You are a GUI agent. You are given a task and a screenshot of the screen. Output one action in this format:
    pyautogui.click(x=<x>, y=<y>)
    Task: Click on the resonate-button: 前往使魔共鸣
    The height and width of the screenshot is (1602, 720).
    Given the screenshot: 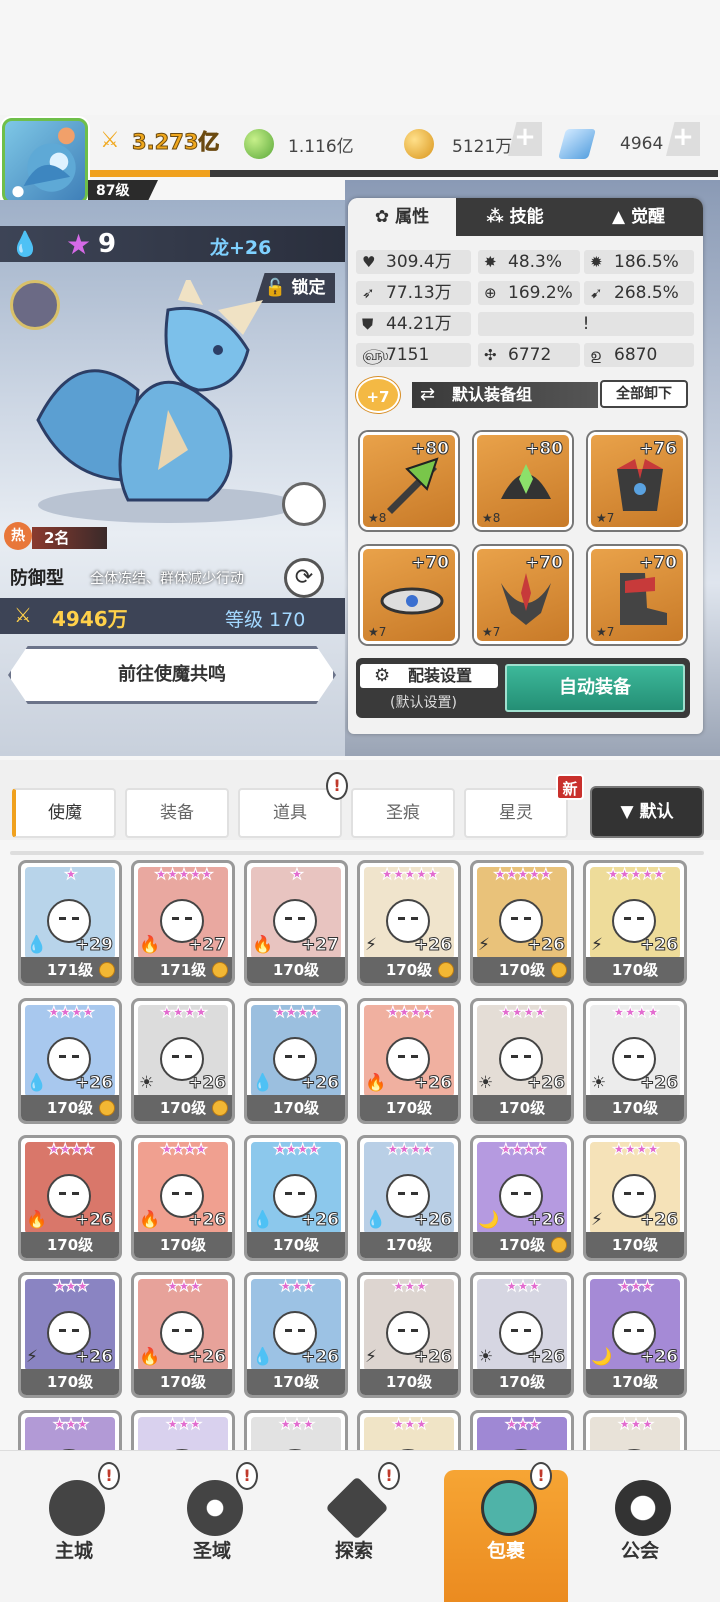 What is the action you would take?
    pyautogui.click(x=172, y=675)
    